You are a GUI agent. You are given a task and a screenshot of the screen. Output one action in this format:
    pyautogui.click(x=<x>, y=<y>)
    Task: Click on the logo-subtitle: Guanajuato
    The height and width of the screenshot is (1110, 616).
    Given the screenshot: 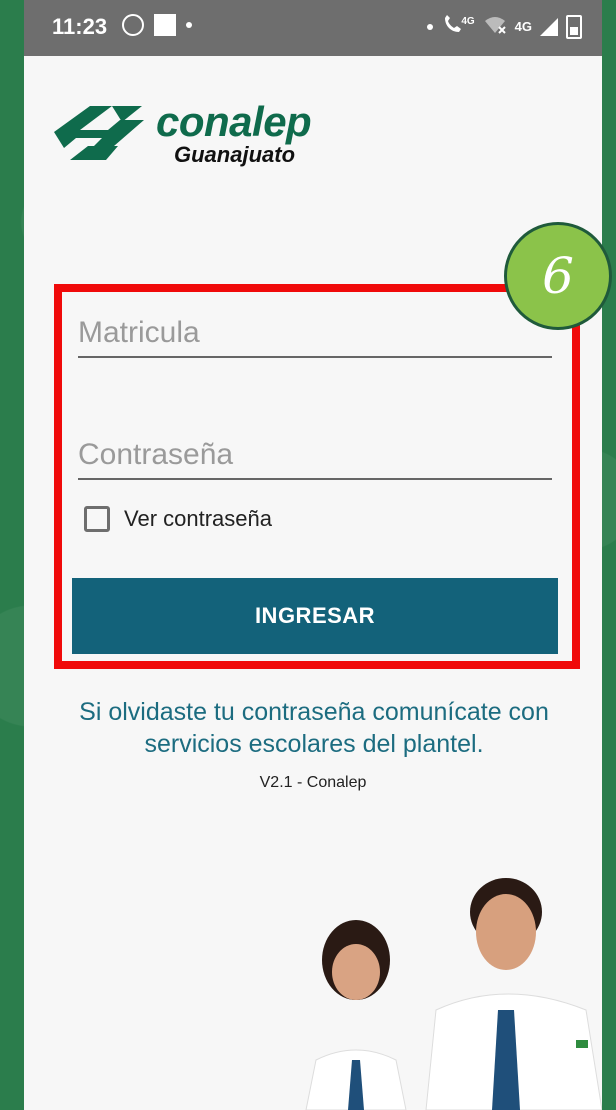 What is the action you would take?
    pyautogui.click(x=235, y=154)
    